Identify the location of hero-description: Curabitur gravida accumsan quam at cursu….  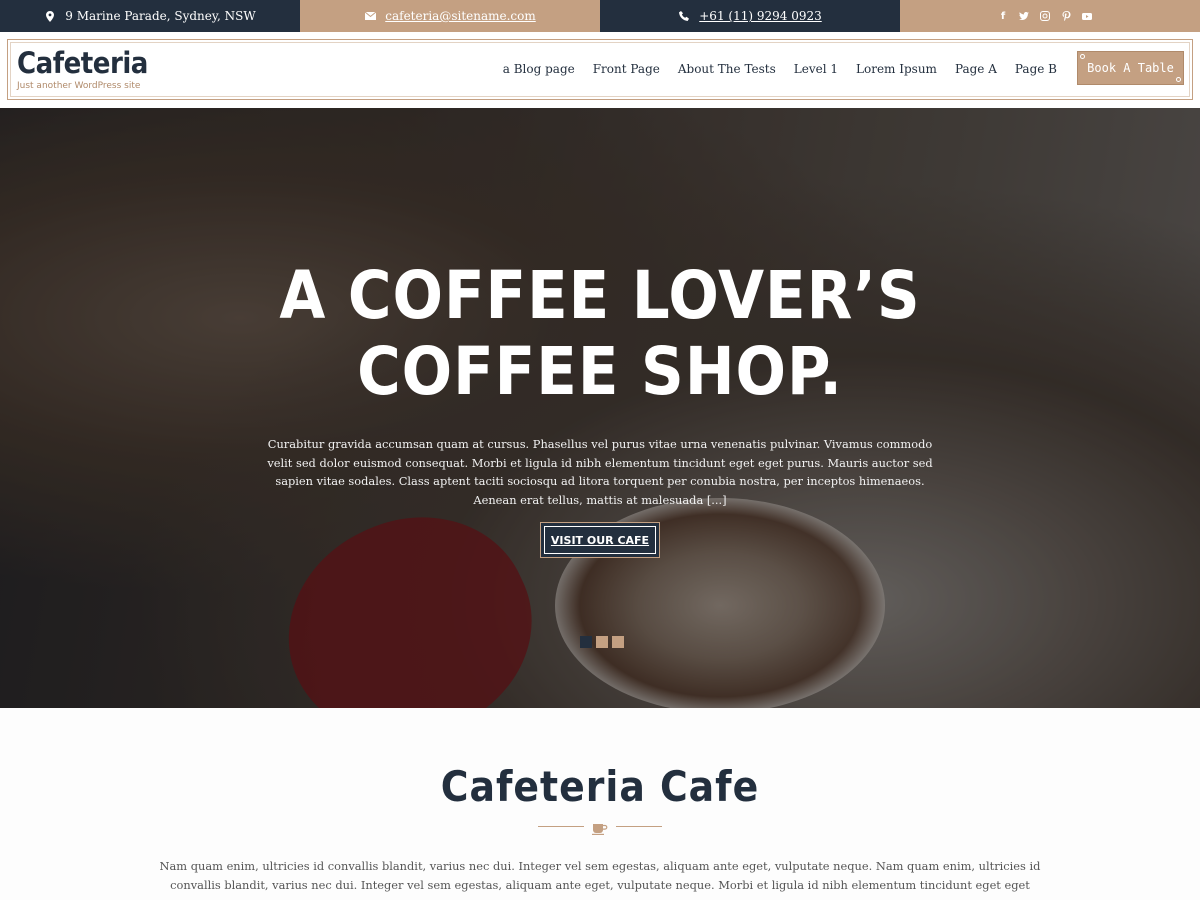
(600, 472).